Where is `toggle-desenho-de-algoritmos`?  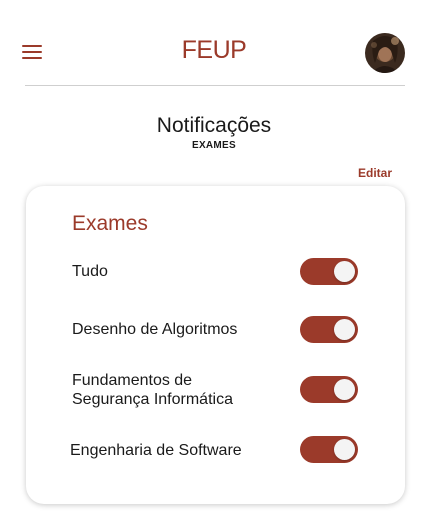
toggle-desenho-de-algoritmos is located at coordinates (329, 329).